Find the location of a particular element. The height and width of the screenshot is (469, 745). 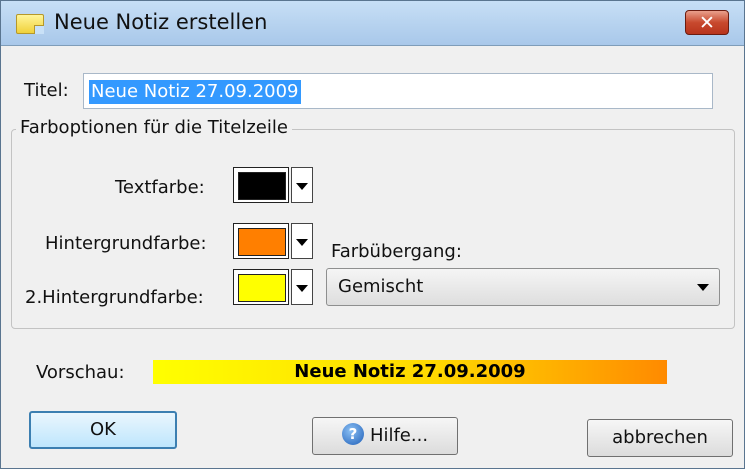

titel-input-value: Neue Notiz 27.09.2009 is located at coordinates (195, 92).